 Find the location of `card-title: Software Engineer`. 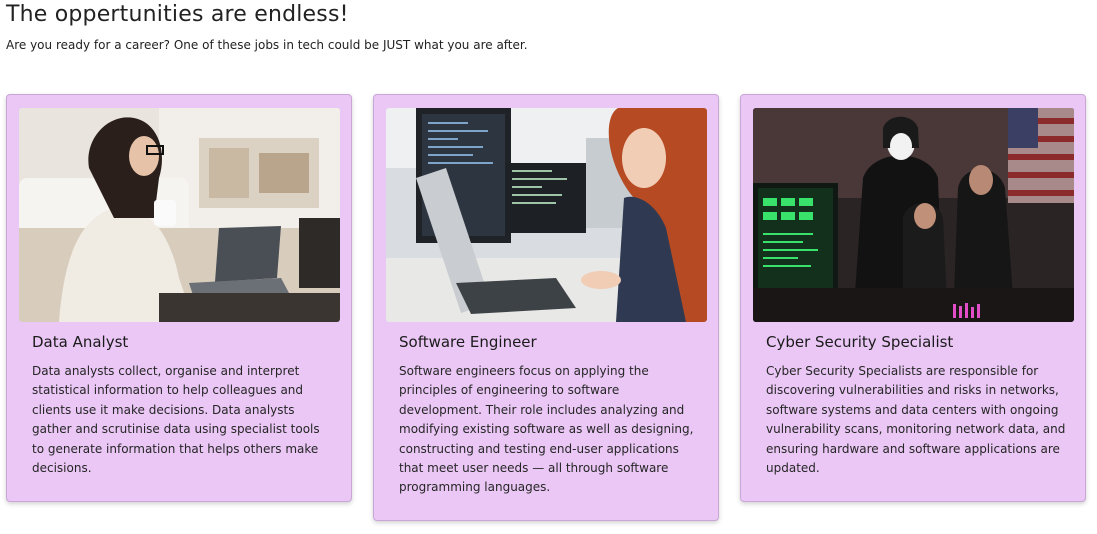

card-title: Software Engineer is located at coordinates (468, 342).